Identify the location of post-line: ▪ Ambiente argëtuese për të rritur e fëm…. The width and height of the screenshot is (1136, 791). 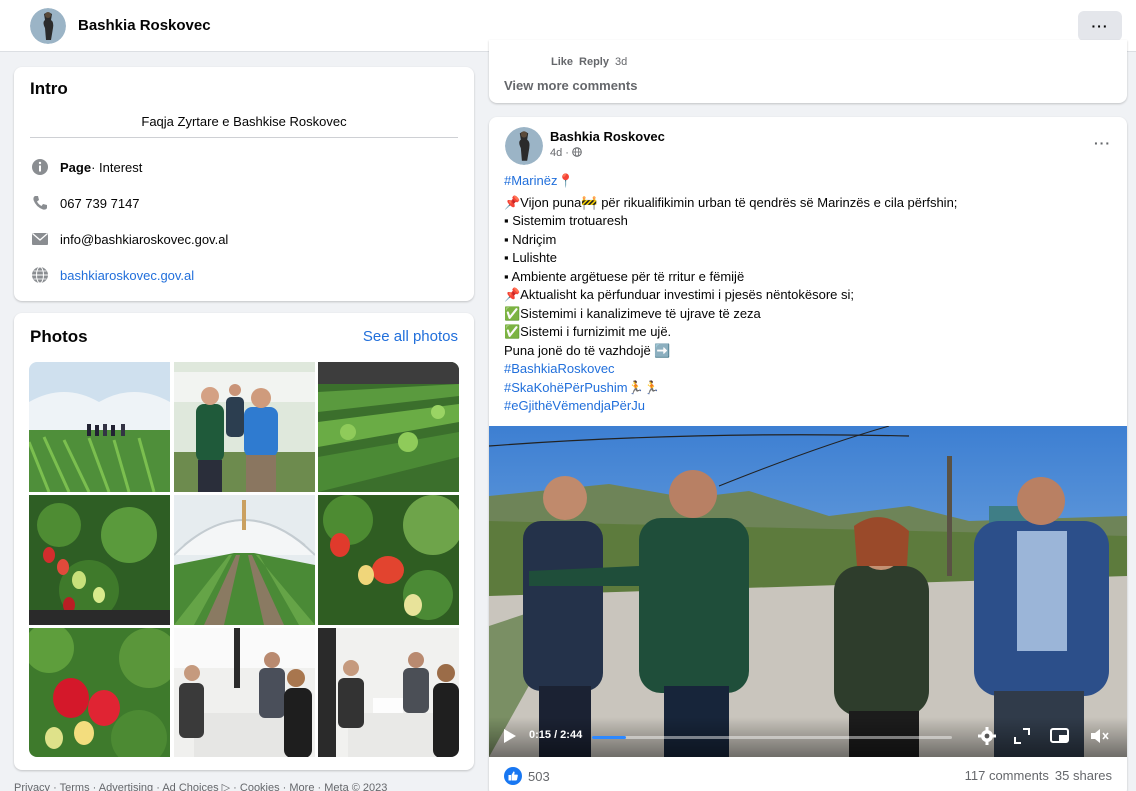
(624, 276).